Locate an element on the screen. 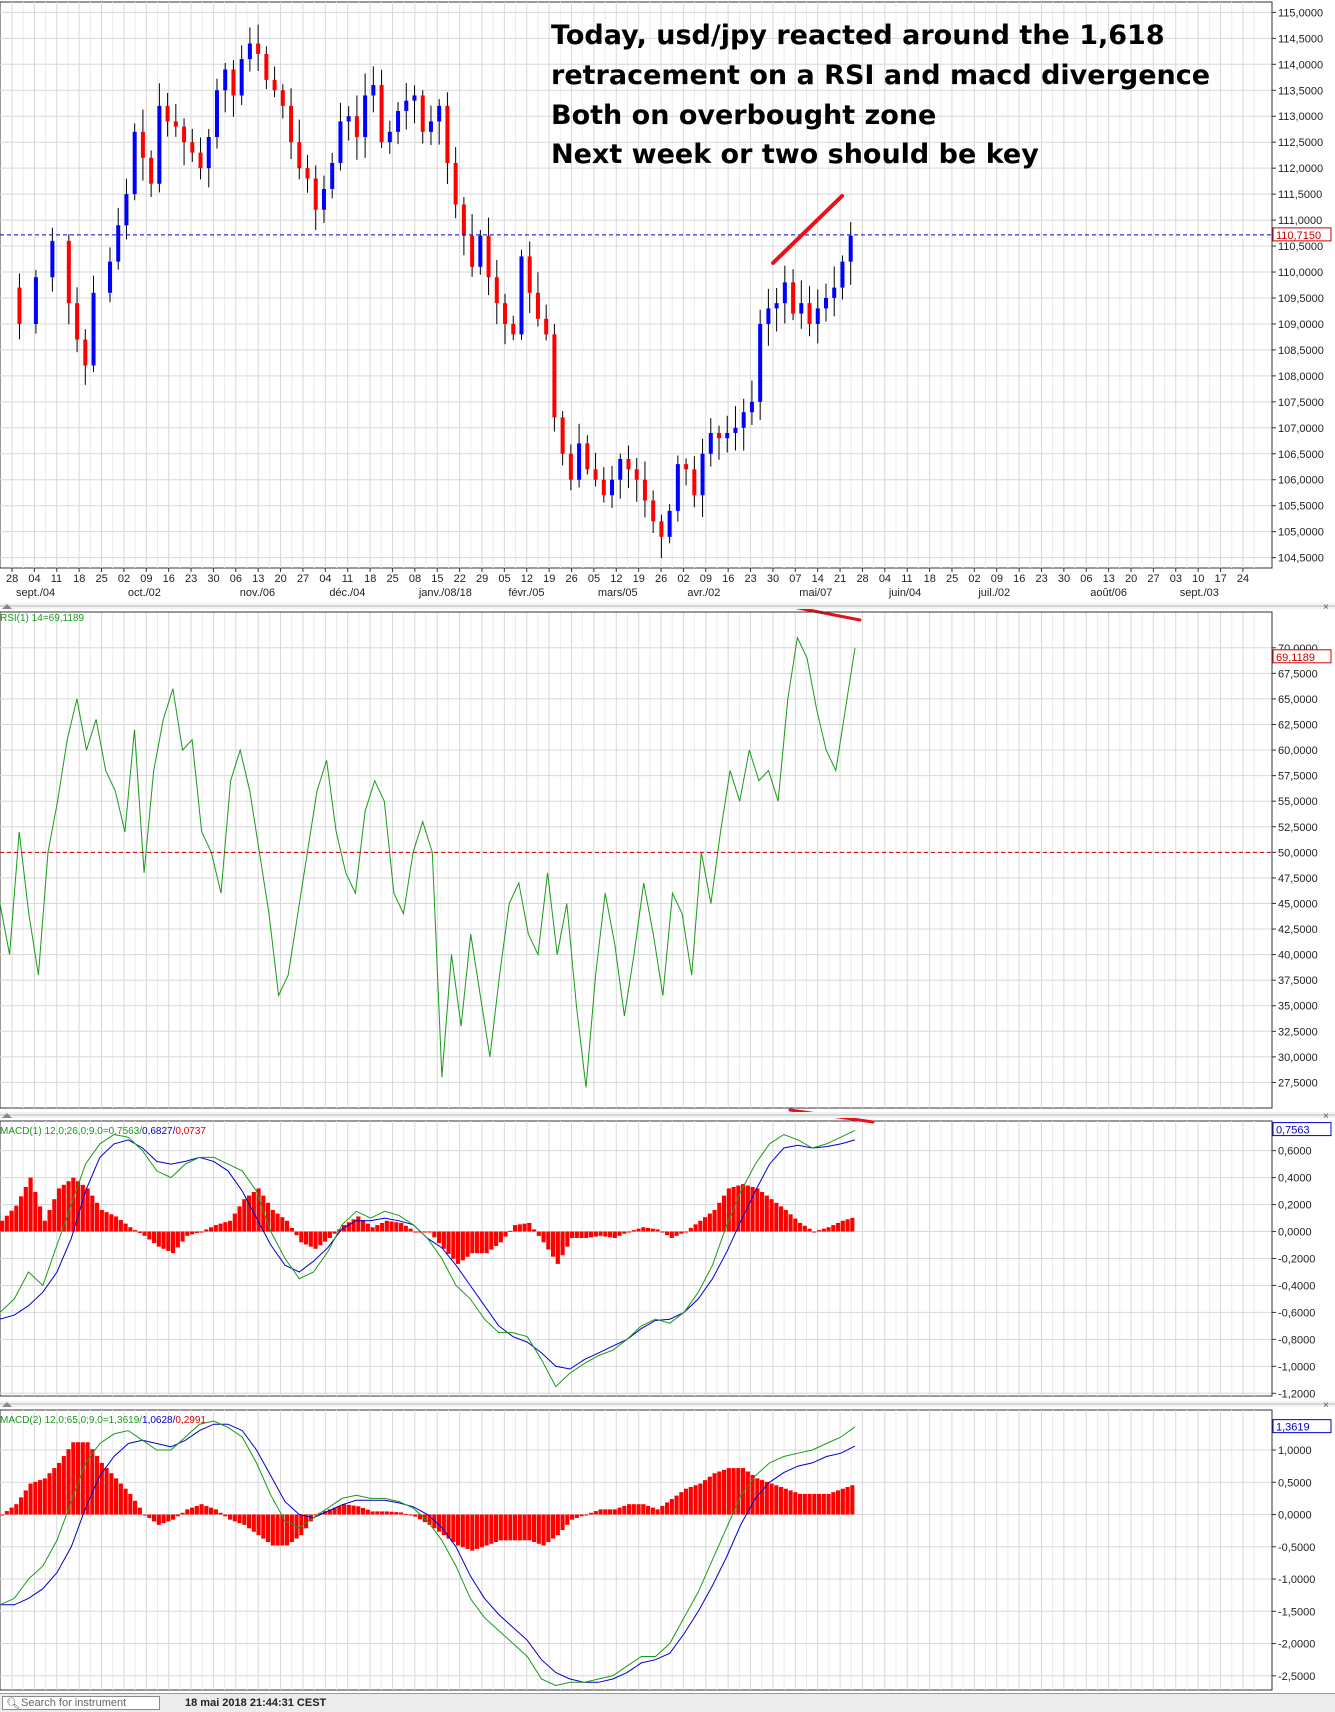  x-tick-label: 14 is located at coordinates (818, 579).